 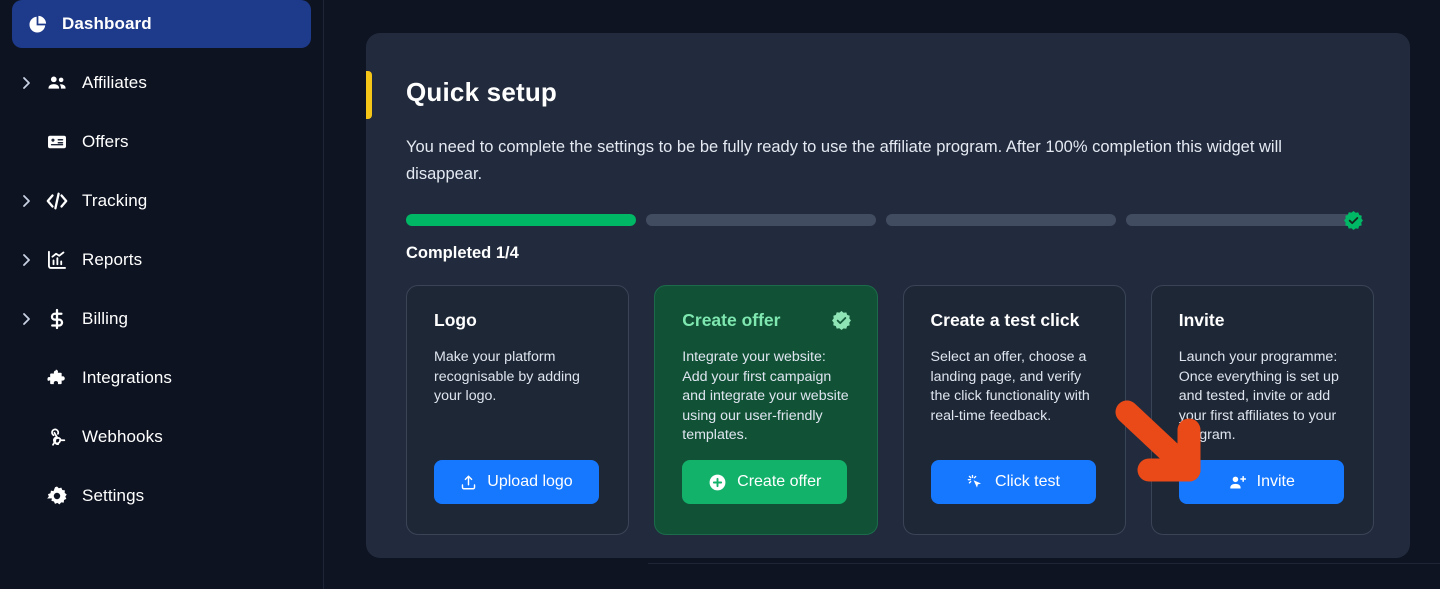 What do you see at coordinates (482, 92) in the screenshot?
I see `page-title: Quick setup` at bounding box center [482, 92].